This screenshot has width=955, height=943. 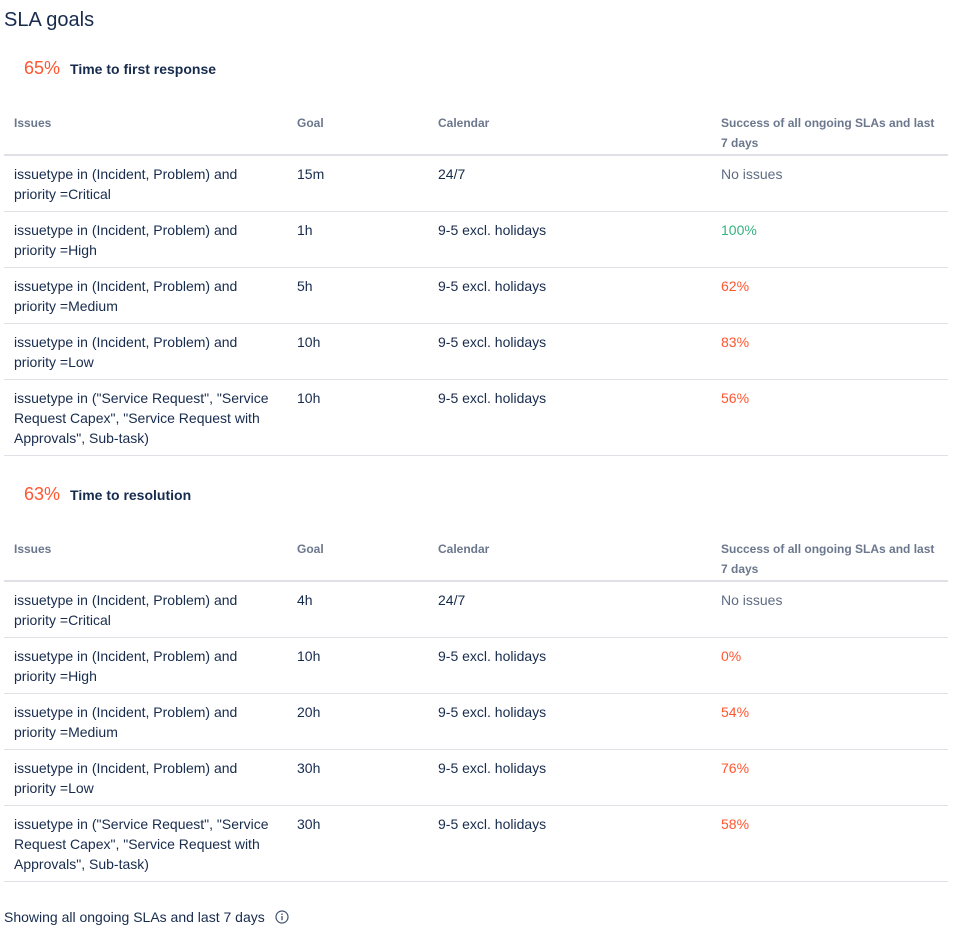 What do you see at coordinates (282, 917) in the screenshot?
I see `info-icon` at bounding box center [282, 917].